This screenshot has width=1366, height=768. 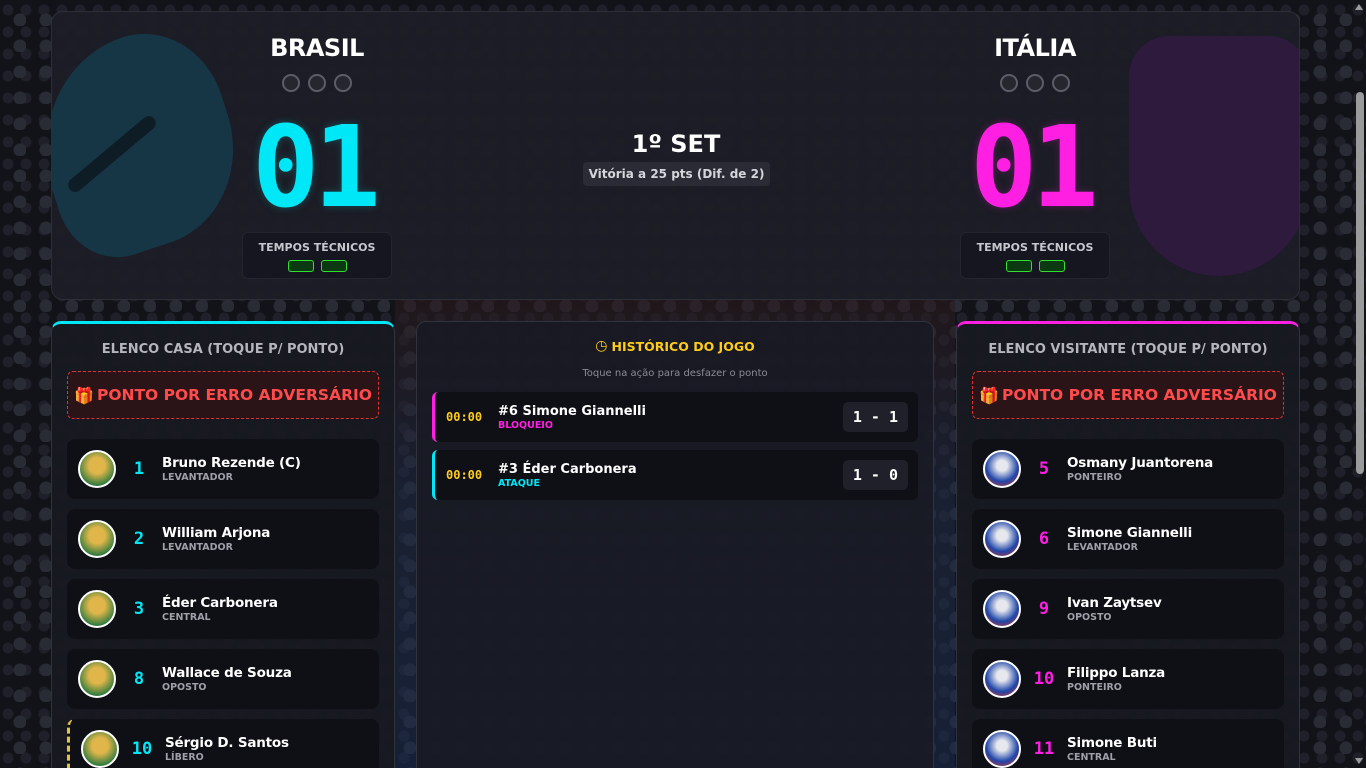 I want to click on player-number: 3, so click(x=139, y=609).